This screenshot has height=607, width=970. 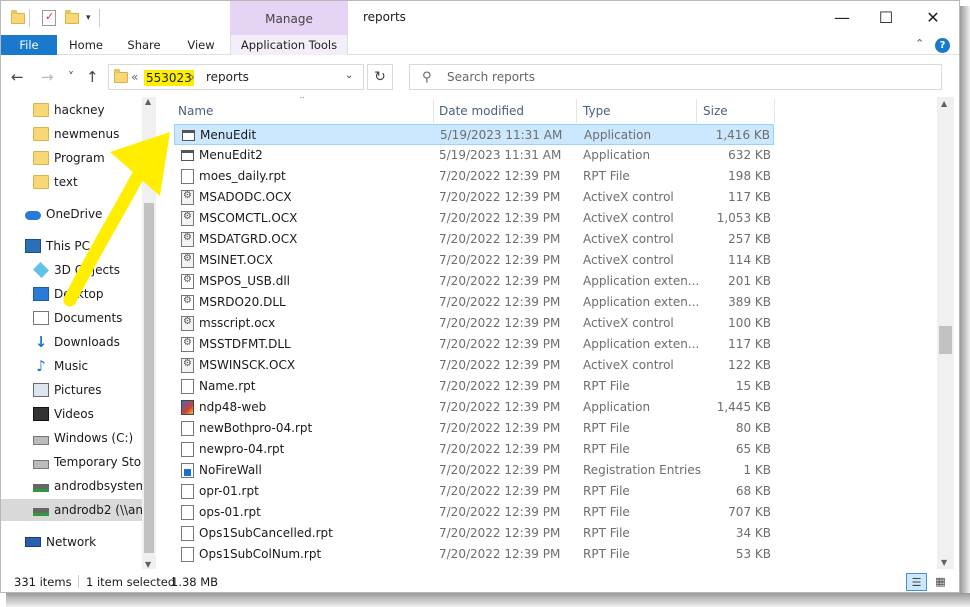 I want to click on file-name: opr-01.rpt, so click(x=229, y=491).